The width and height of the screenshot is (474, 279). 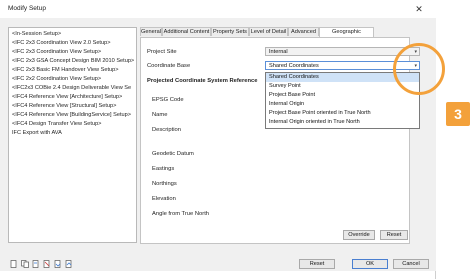 What do you see at coordinates (73, 79) in the screenshot?
I see `setup-list-item: <IFC 2x2 Coordination View Setup>` at bounding box center [73, 79].